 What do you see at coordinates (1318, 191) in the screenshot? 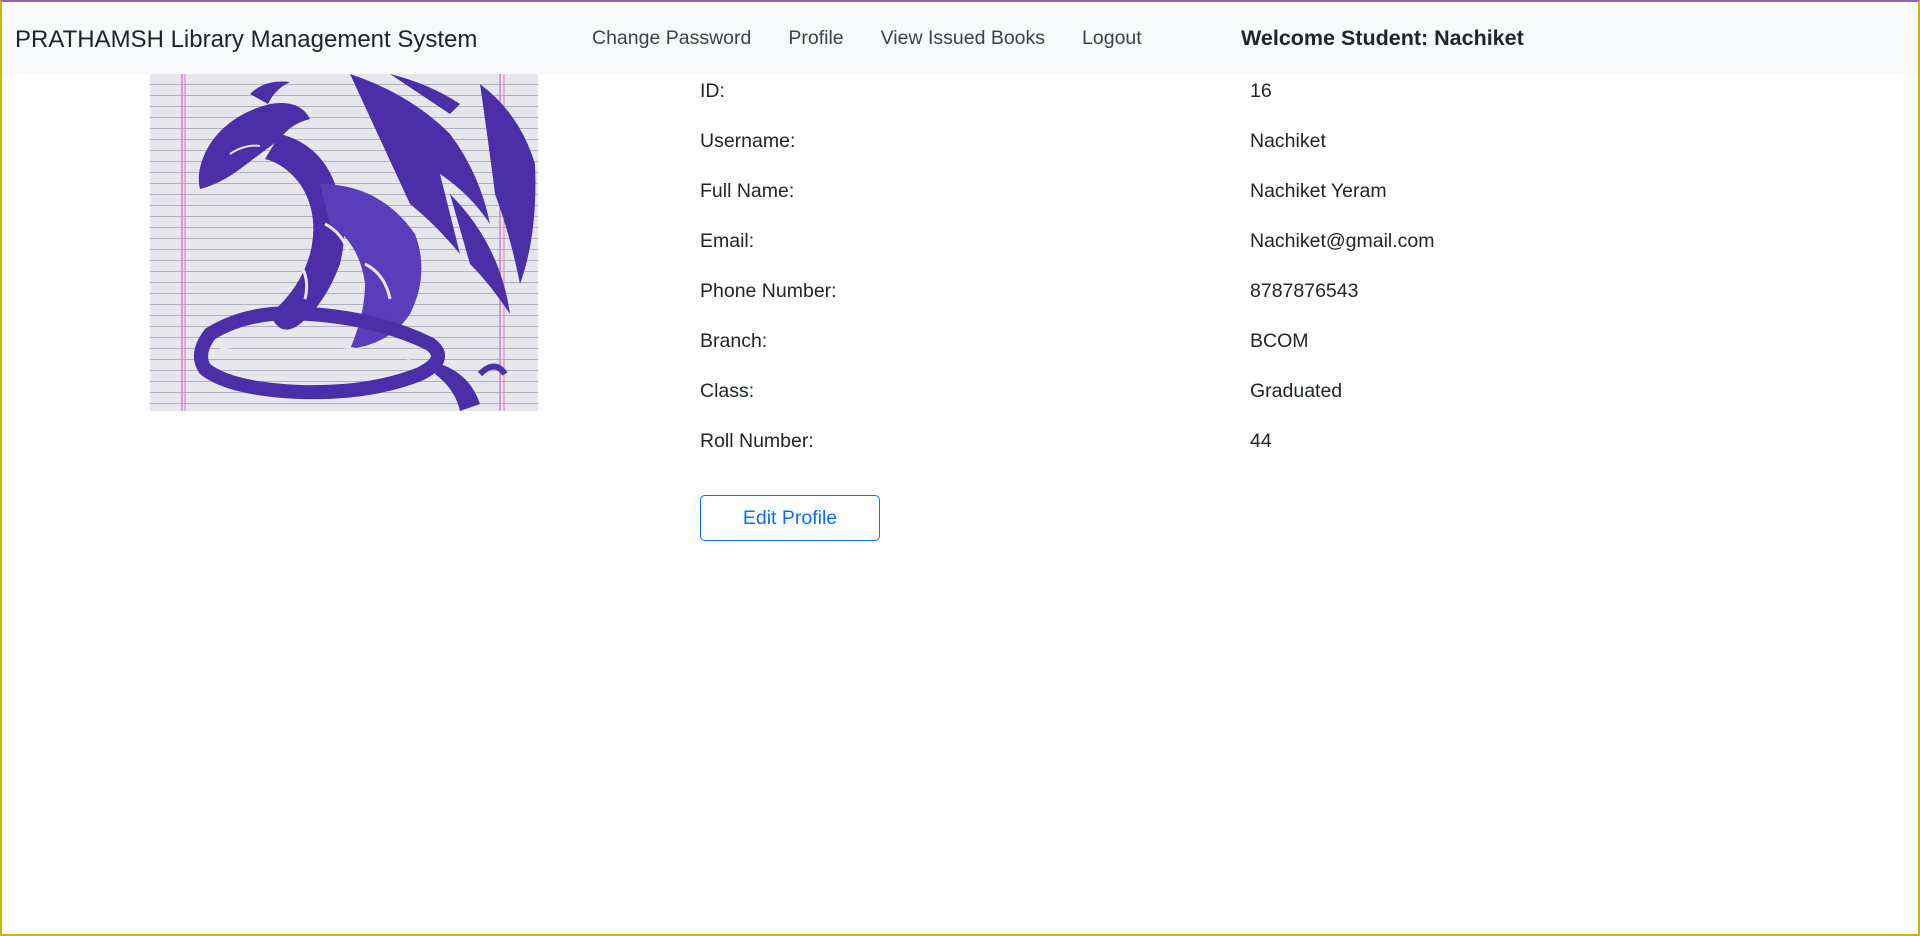
I see `field-value: Nachiket Yeram` at bounding box center [1318, 191].